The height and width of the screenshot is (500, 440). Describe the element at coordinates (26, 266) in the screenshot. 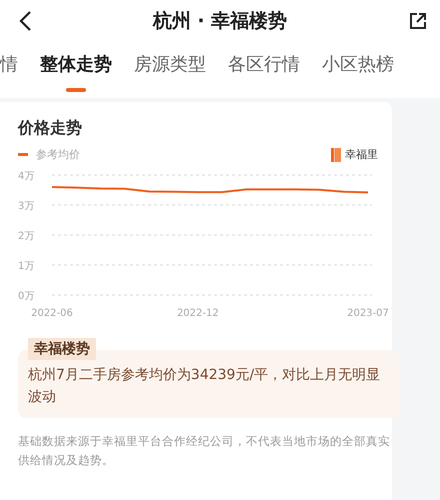

I see `y-tick-label: 1万` at that location.